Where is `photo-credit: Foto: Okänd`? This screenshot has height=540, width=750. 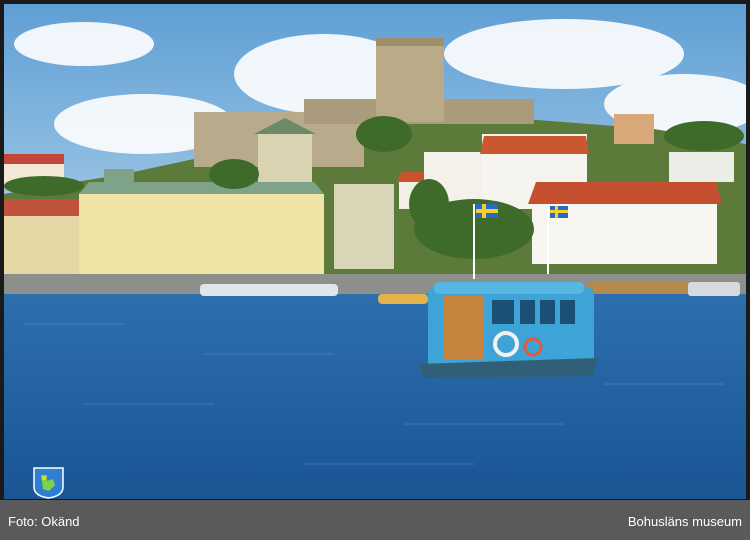
photo-credit: Foto: Okänd is located at coordinates (44, 521).